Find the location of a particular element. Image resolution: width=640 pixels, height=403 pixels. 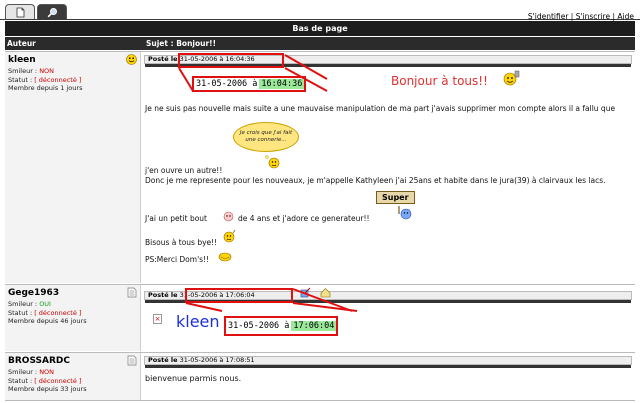

author-name: BROSSARDC is located at coordinates (39, 361).